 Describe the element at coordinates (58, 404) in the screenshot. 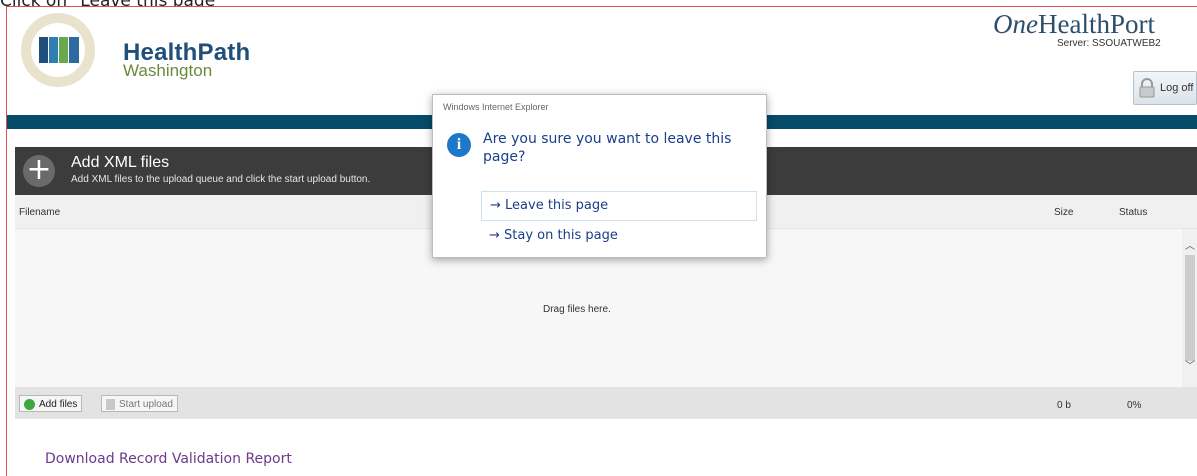

I see `add-files-label: Add files` at that location.